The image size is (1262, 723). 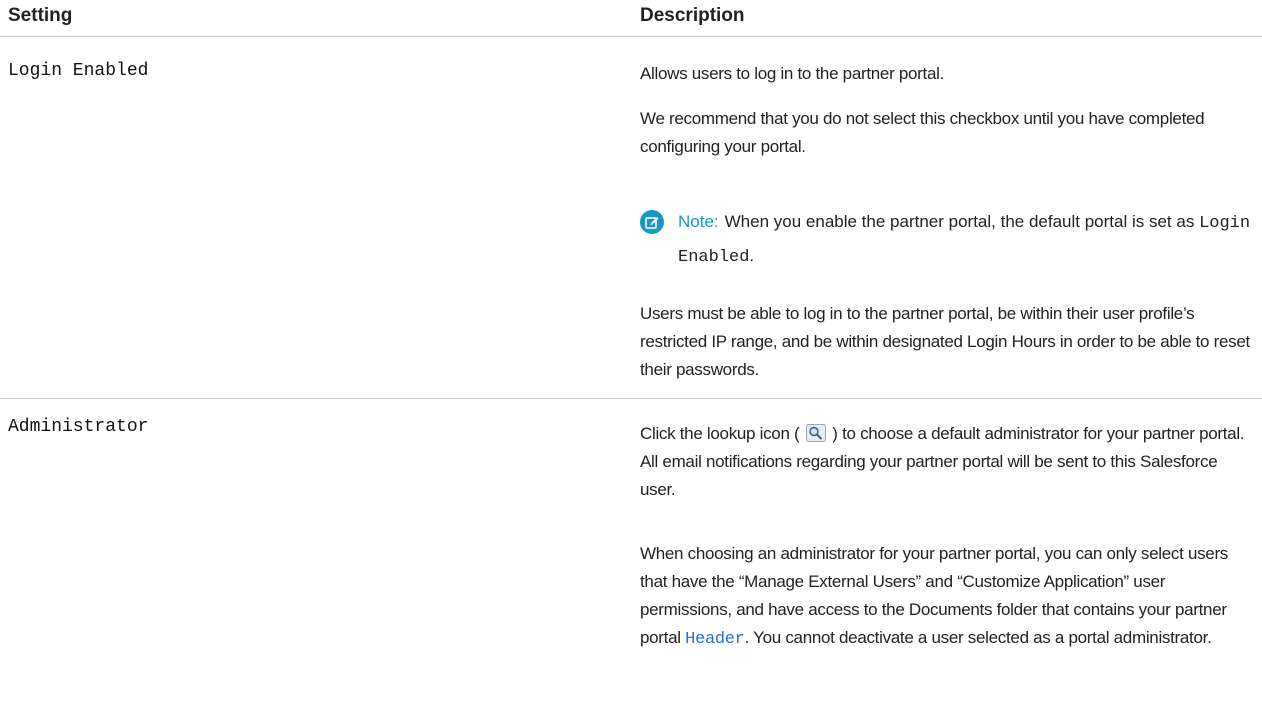 What do you see at coordinates (631, 398) in the screenshot?
I see `row-divider` at bounding box center [631, 398].